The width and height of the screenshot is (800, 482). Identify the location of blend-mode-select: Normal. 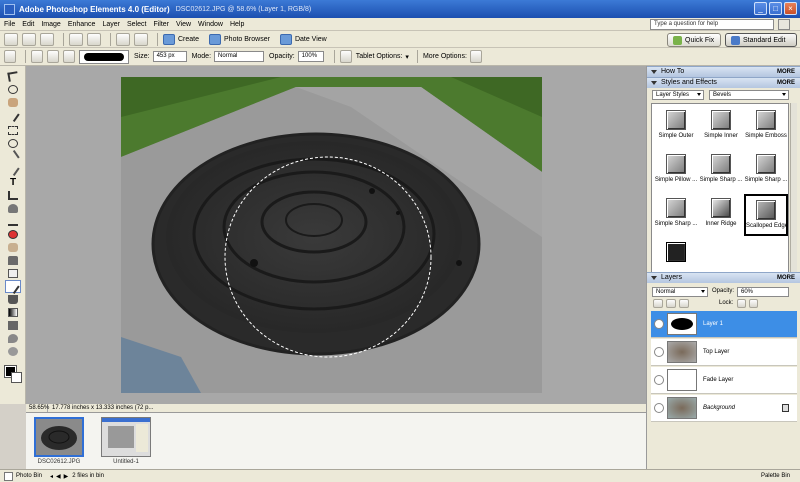
(680, 292).